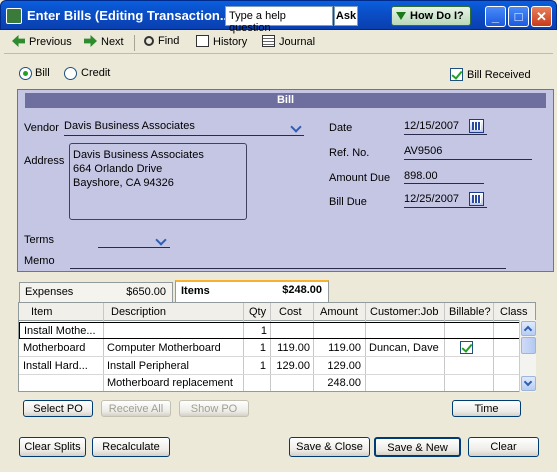 This screenshot has height=472, width=557. I want to click on bill-received-checkbox, so click(456, 74).